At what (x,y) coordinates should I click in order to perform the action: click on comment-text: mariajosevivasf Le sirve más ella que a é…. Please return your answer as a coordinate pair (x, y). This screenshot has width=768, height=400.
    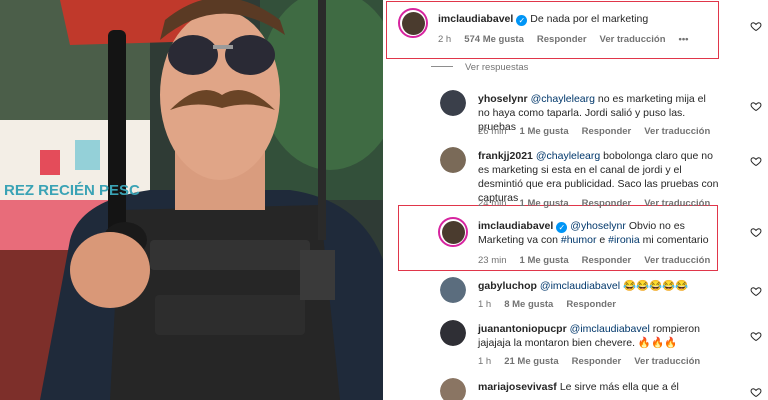
    Looking at the image, I should click on (578, 387).